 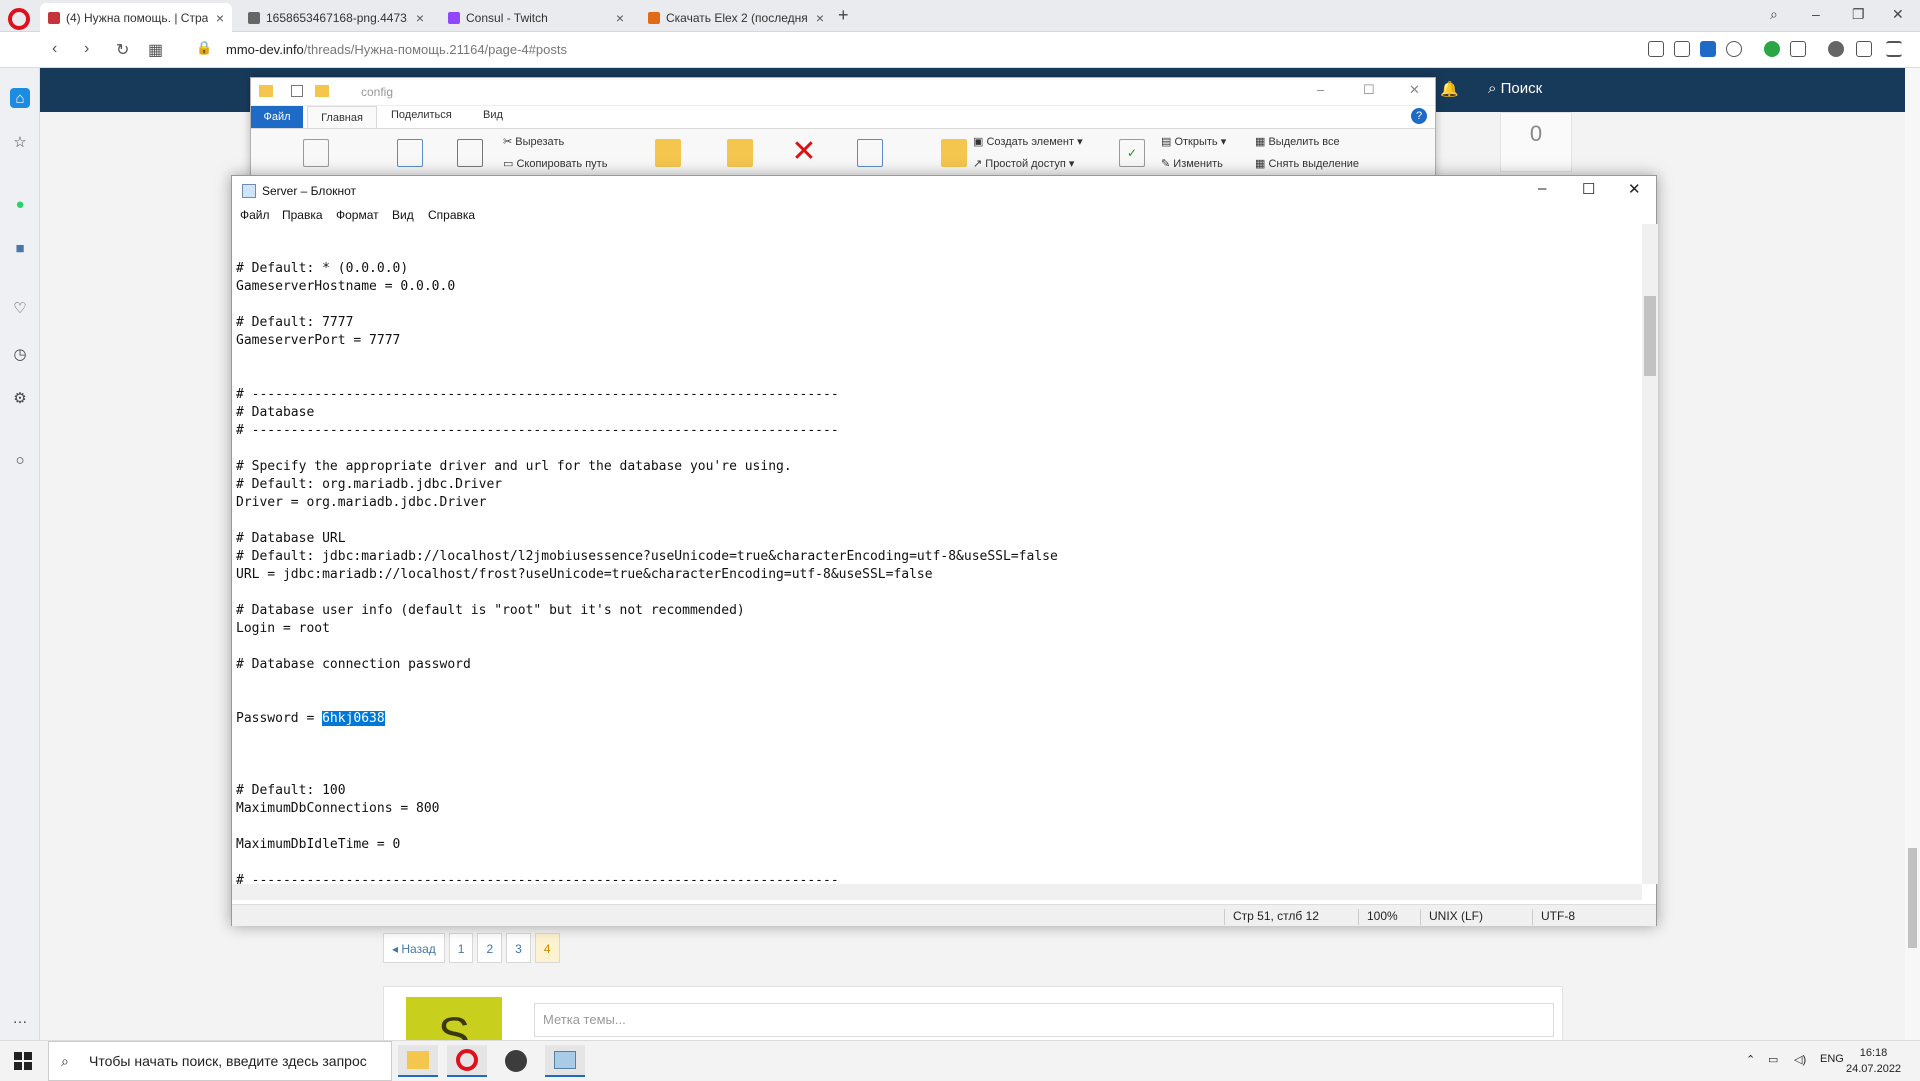 I want to click on easy-access-button: ↗ Простой доступ ▾, so click(x=1023, y=163).